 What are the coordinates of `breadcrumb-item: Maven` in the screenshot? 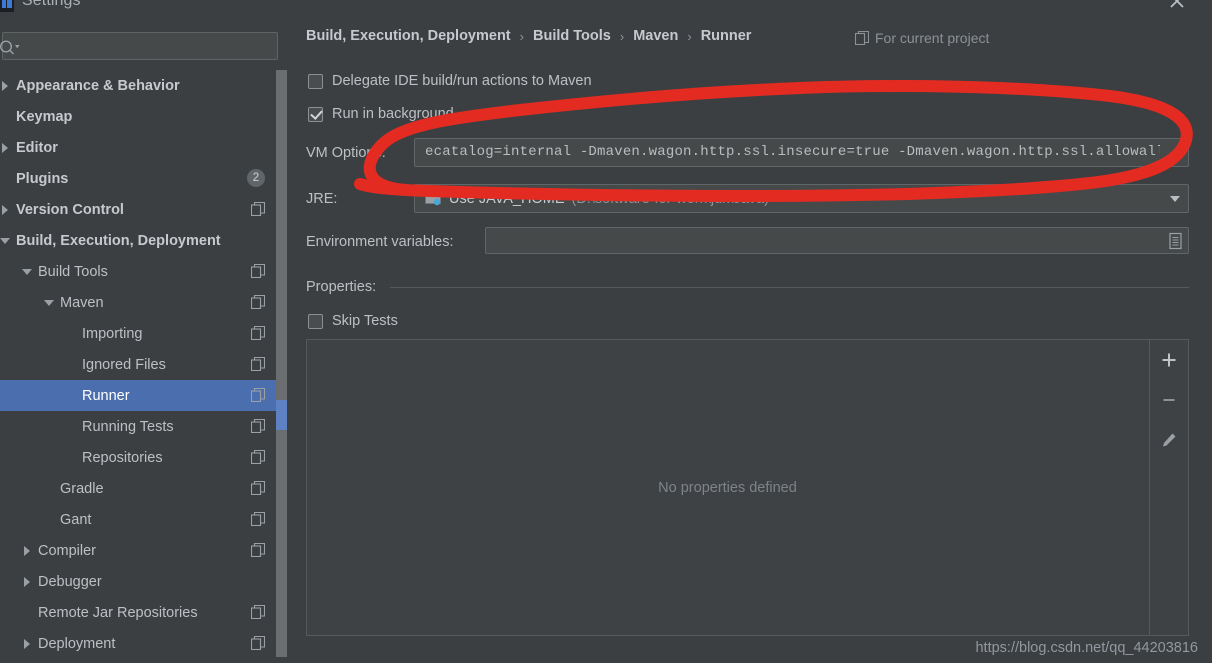 It's located at (655, 36).